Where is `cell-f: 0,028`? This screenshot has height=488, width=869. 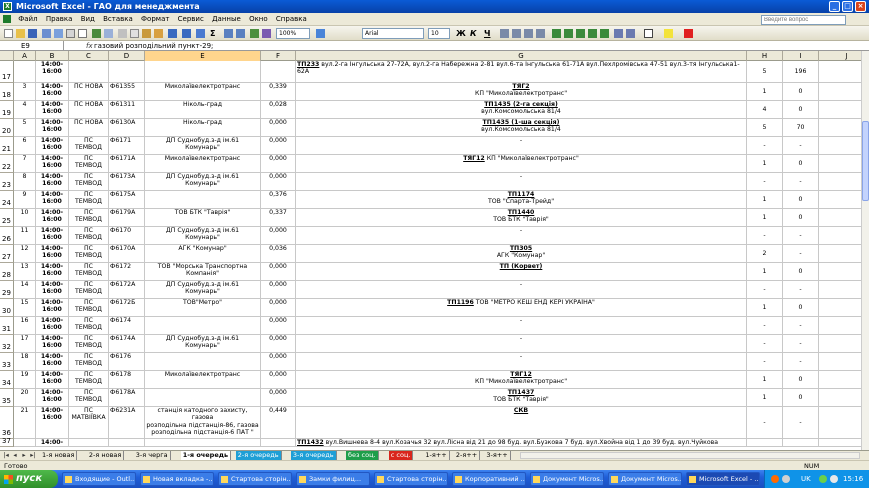
cell-f: 0,028 is located at coordinates (278, 110).